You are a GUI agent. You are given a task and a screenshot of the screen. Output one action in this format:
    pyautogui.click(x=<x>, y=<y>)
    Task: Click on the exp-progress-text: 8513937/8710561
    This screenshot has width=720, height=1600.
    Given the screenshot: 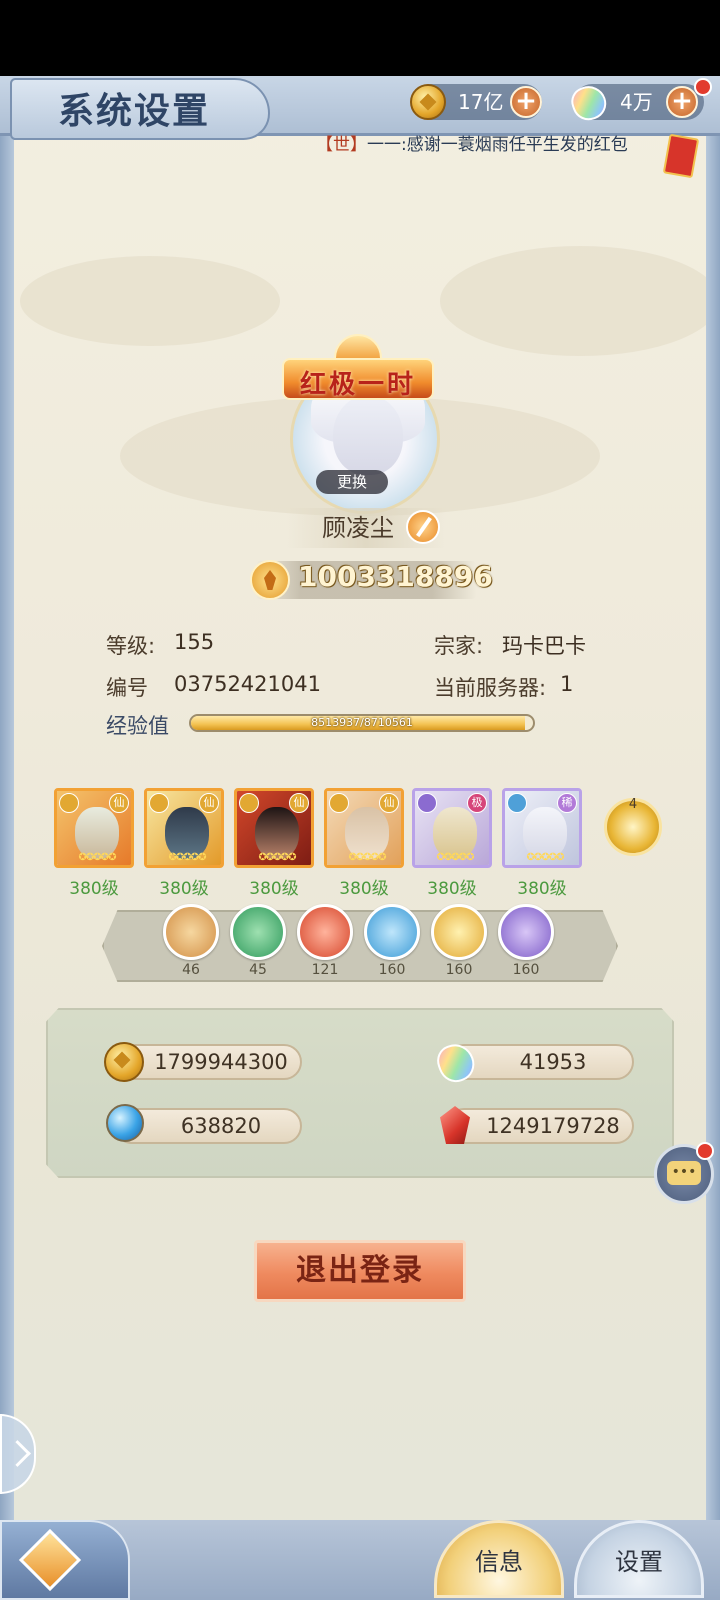 What is the action you would take?
    pyautogui.click(x=362, y=722)
    